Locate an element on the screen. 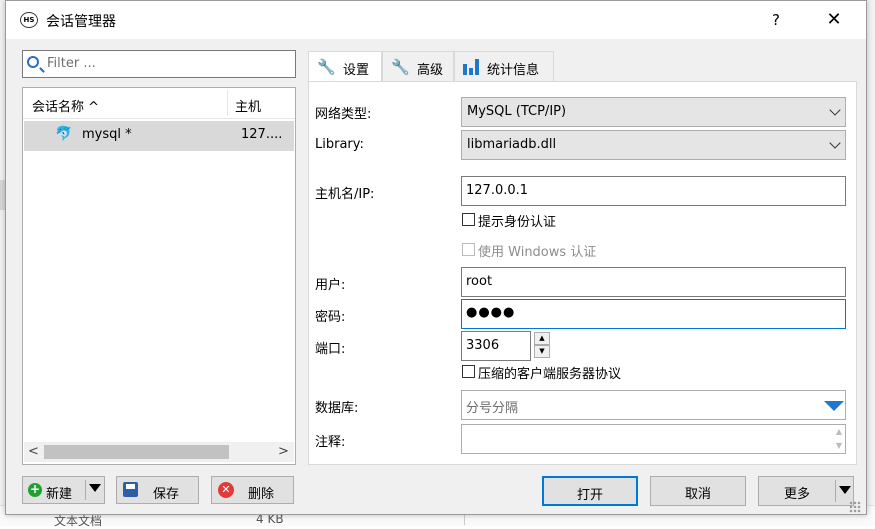 The height and width of the screenshot is (529, 875). close-button: ✕ is located at coordinates (834, 20).